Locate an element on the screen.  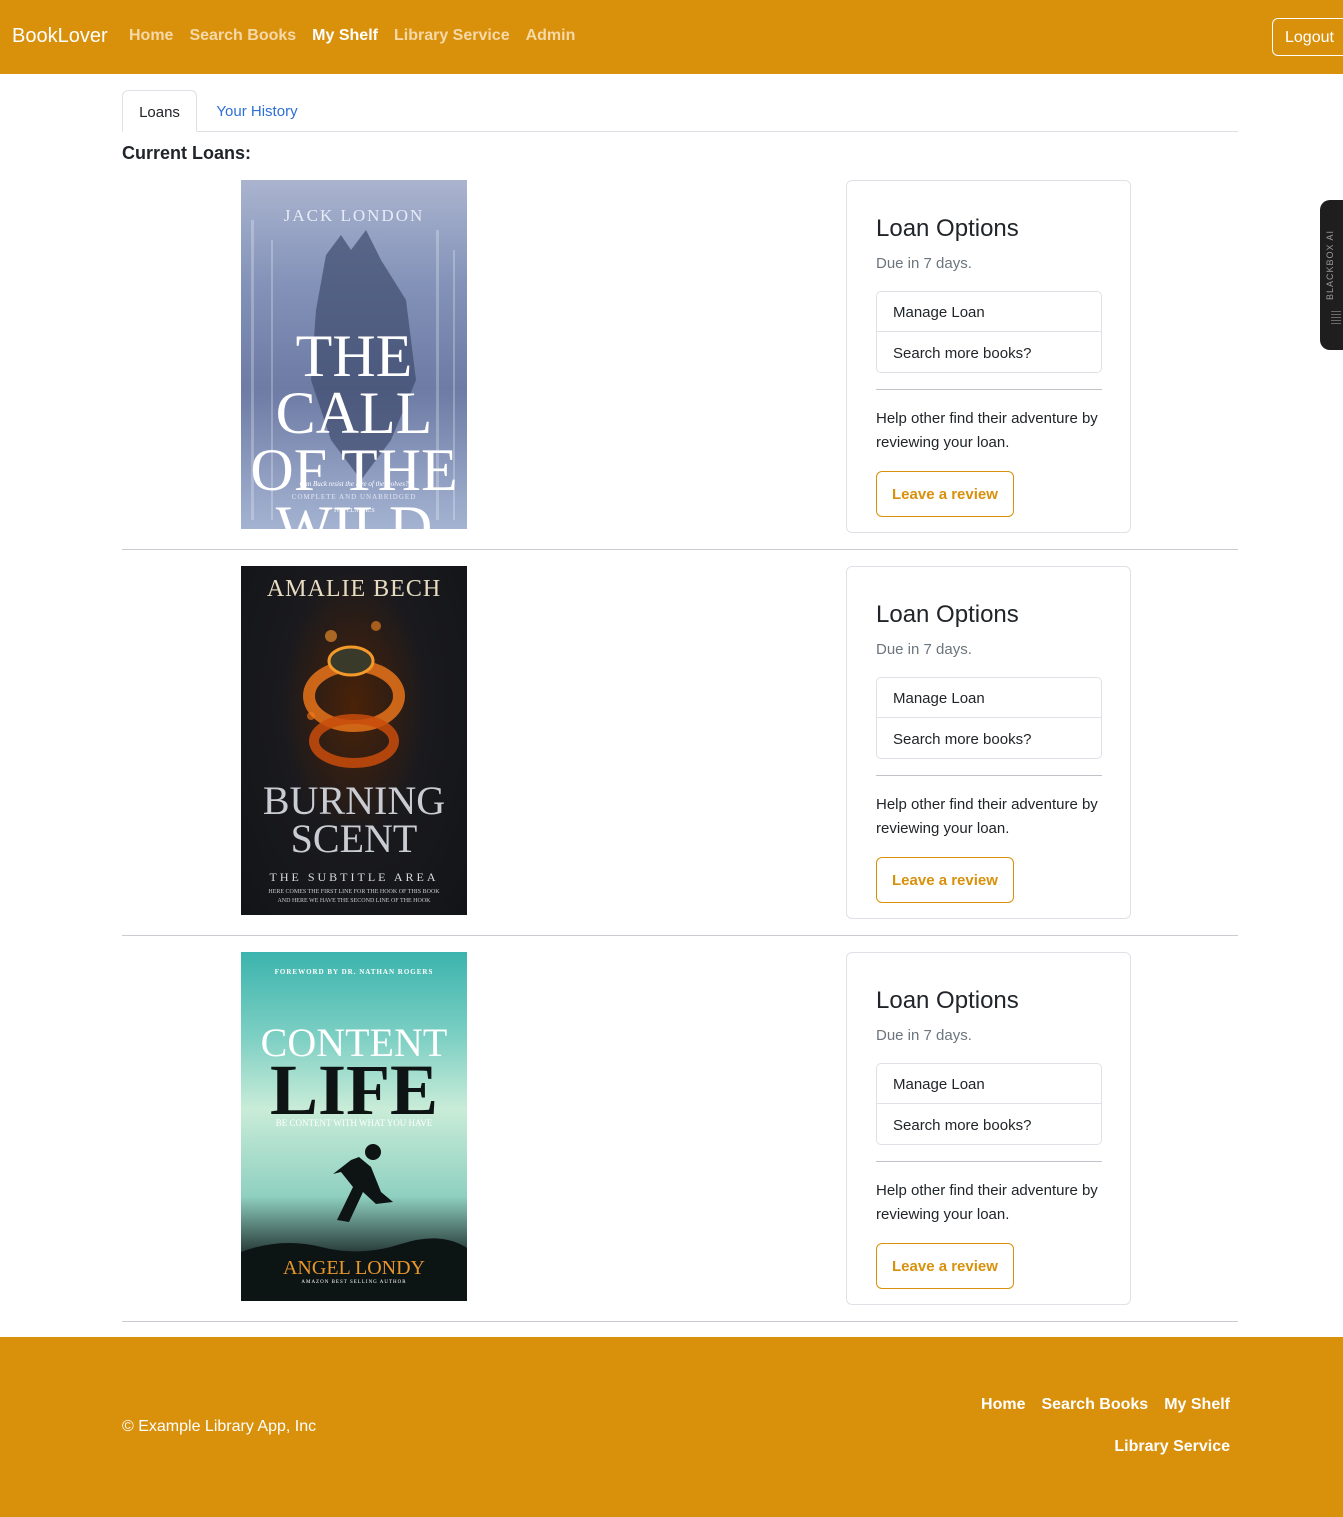
cover-artwork is located at coordinates (354, 694).